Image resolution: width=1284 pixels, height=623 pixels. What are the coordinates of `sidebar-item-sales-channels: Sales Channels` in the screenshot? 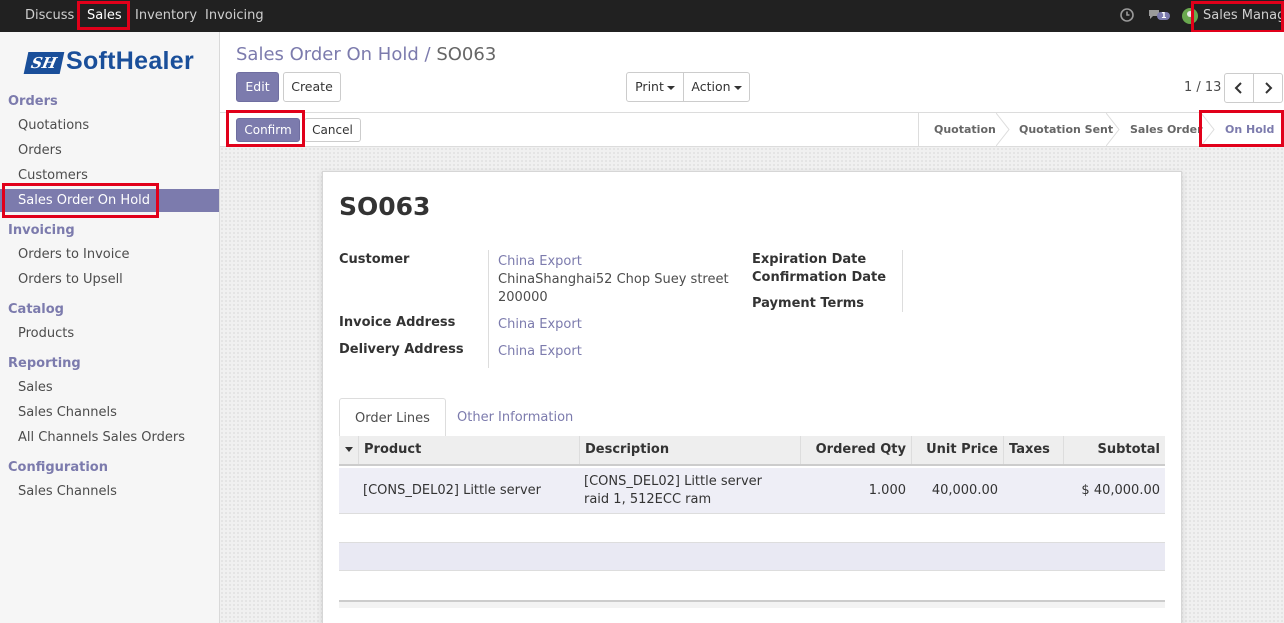 It's located at (67, 412).